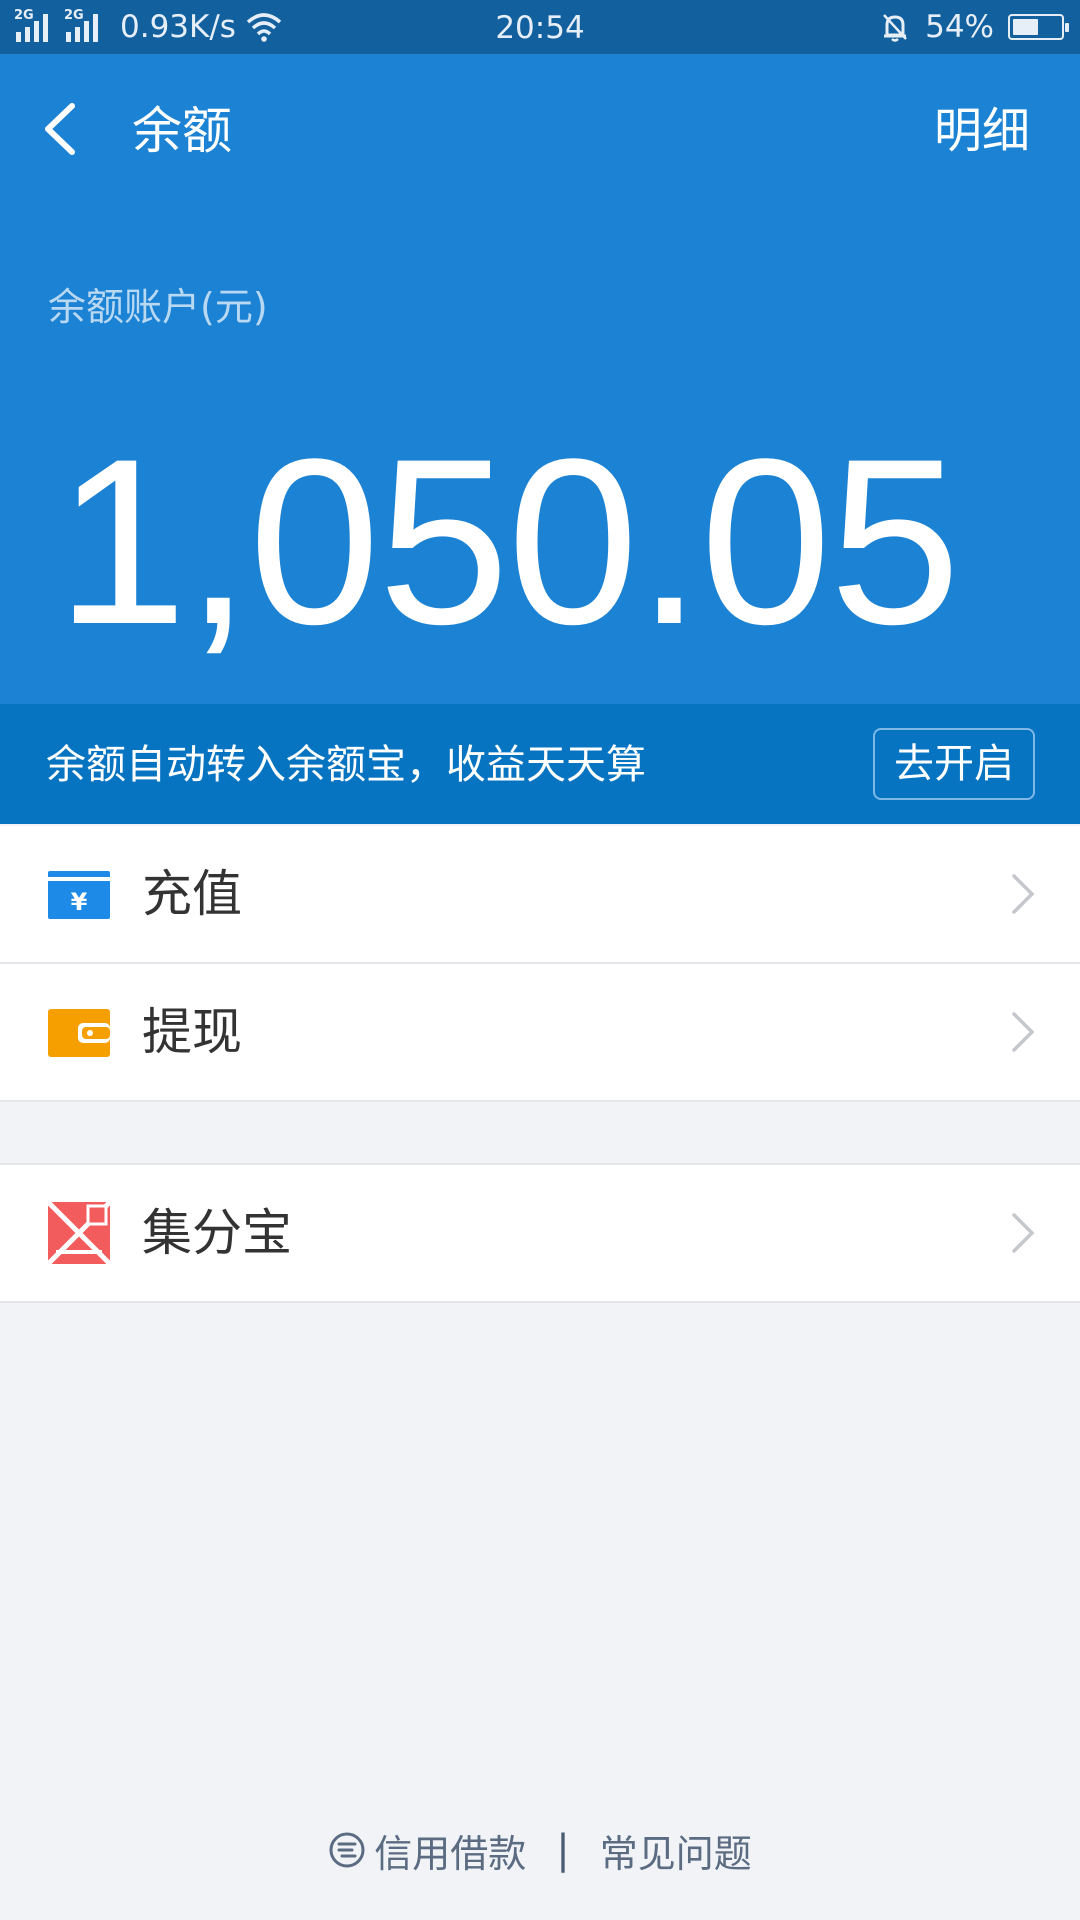 The height and width of the screenshot is (1920, 1080). Describe the element at coordinates (540, 1850) in the screenshot. I see `footer-links: 信用借款 | 常见问题` at that location.